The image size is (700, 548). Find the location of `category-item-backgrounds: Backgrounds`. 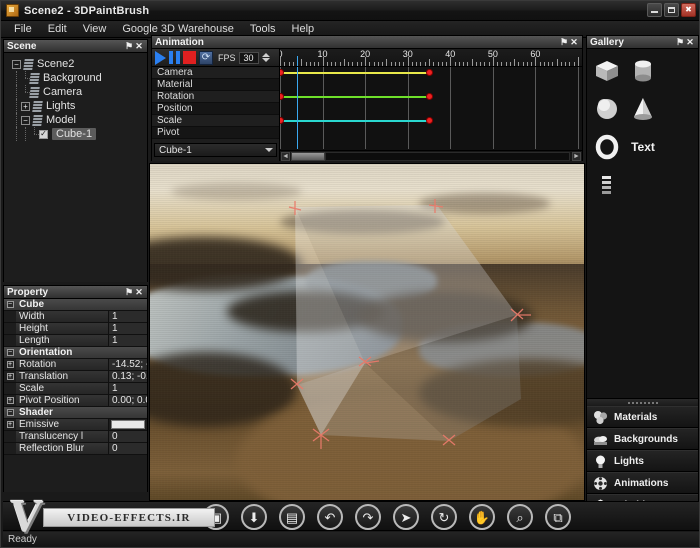

category-item-backgrounds: Backgrounds is located at coordinates (642, 439).